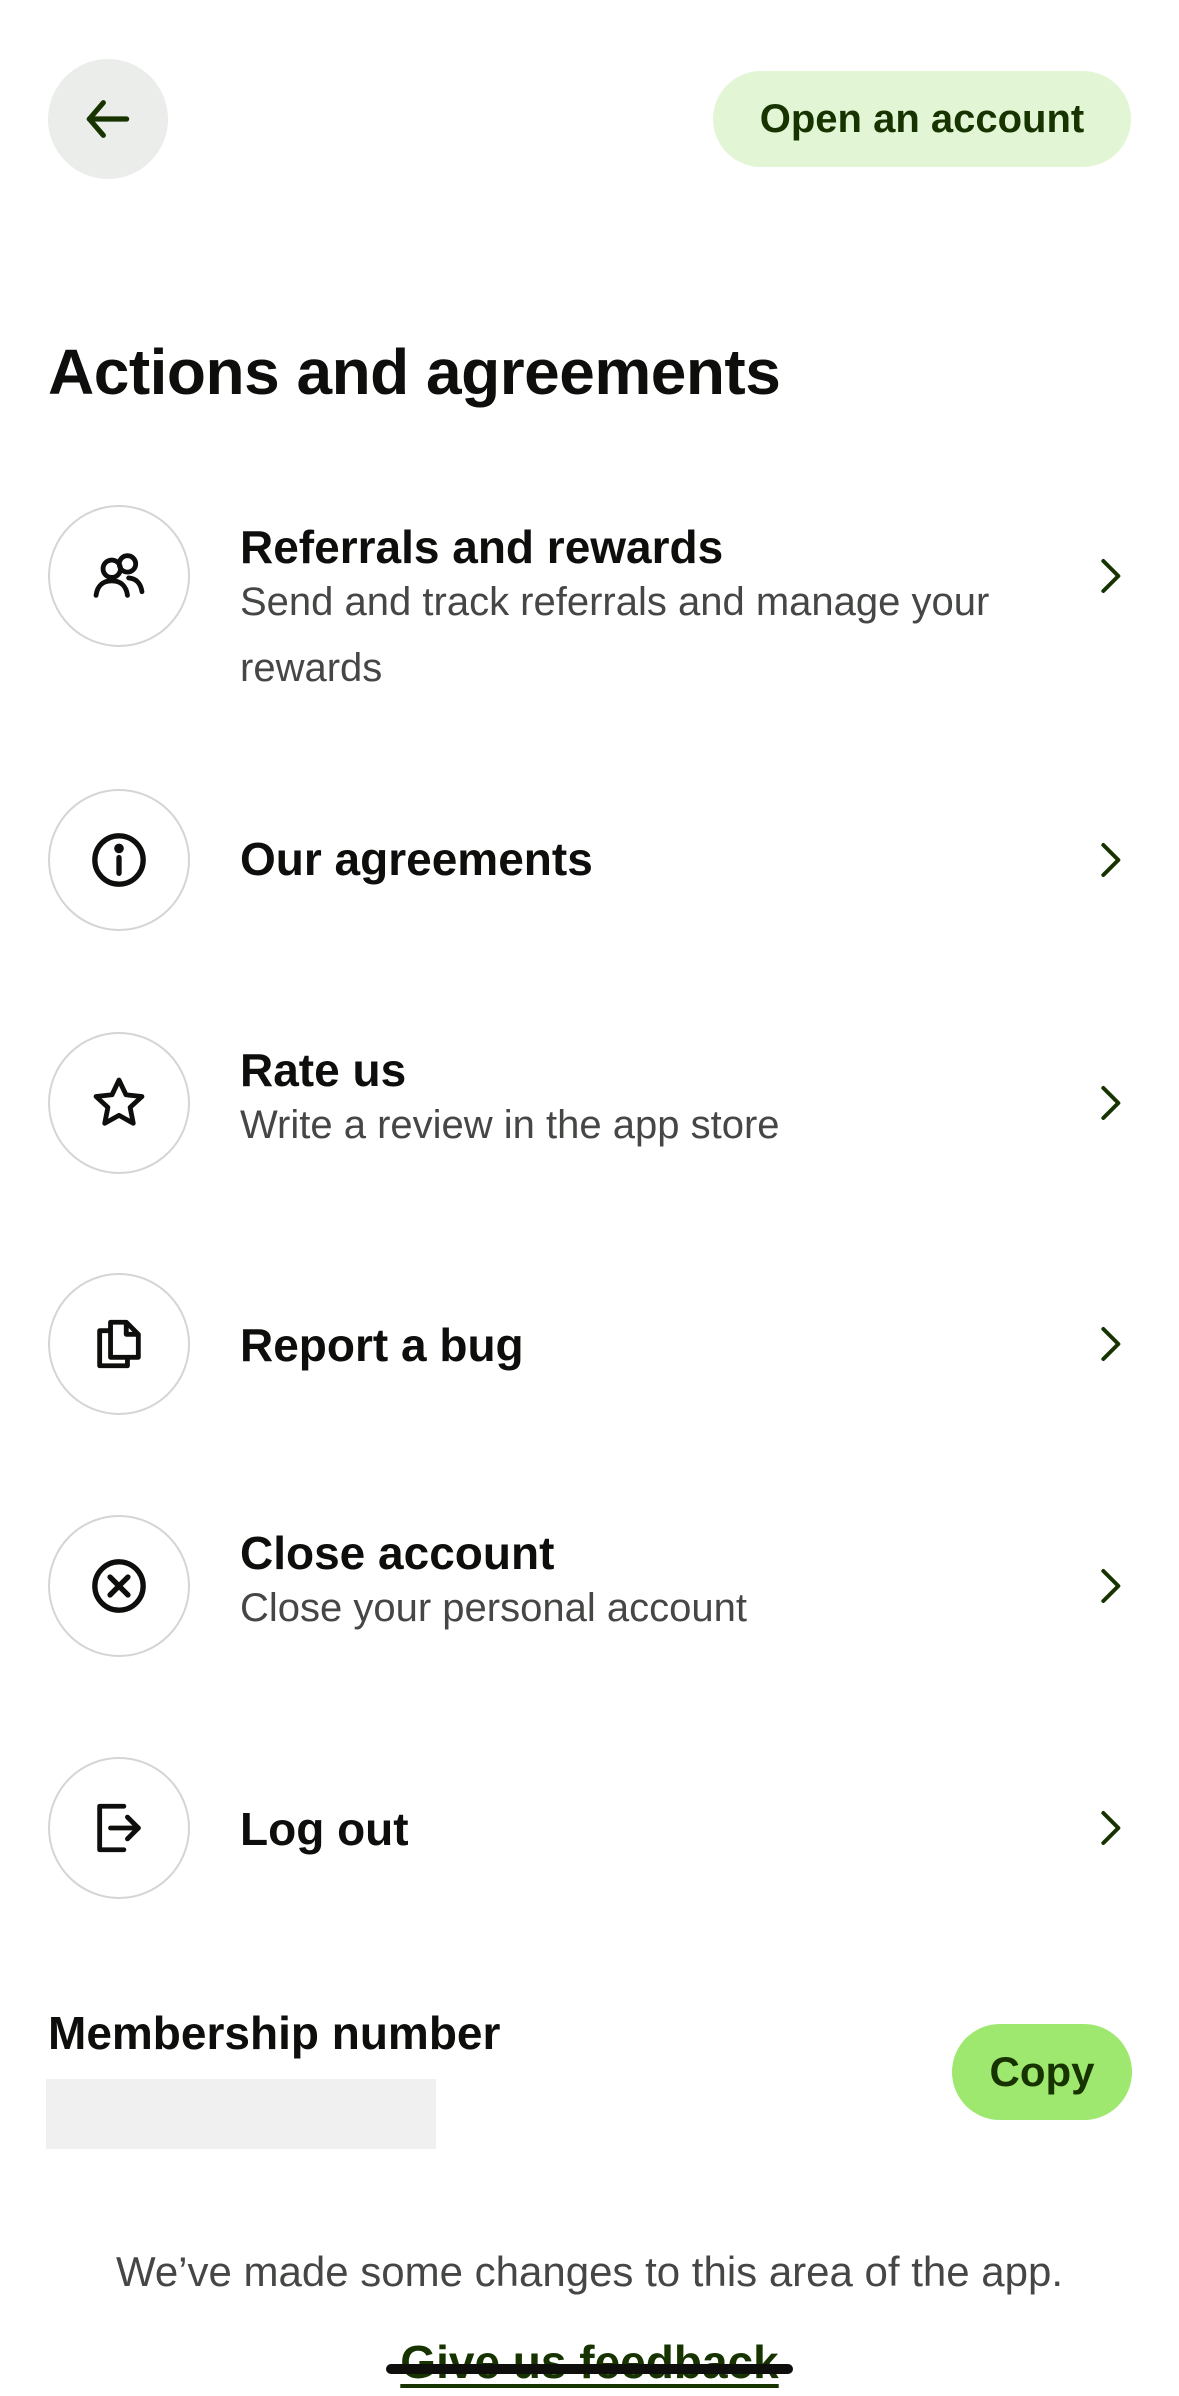 The image size is (1179, 2396). I want to click on menu-item-rate-us: Rate us Write a review in the app store, so click(589, 1104).